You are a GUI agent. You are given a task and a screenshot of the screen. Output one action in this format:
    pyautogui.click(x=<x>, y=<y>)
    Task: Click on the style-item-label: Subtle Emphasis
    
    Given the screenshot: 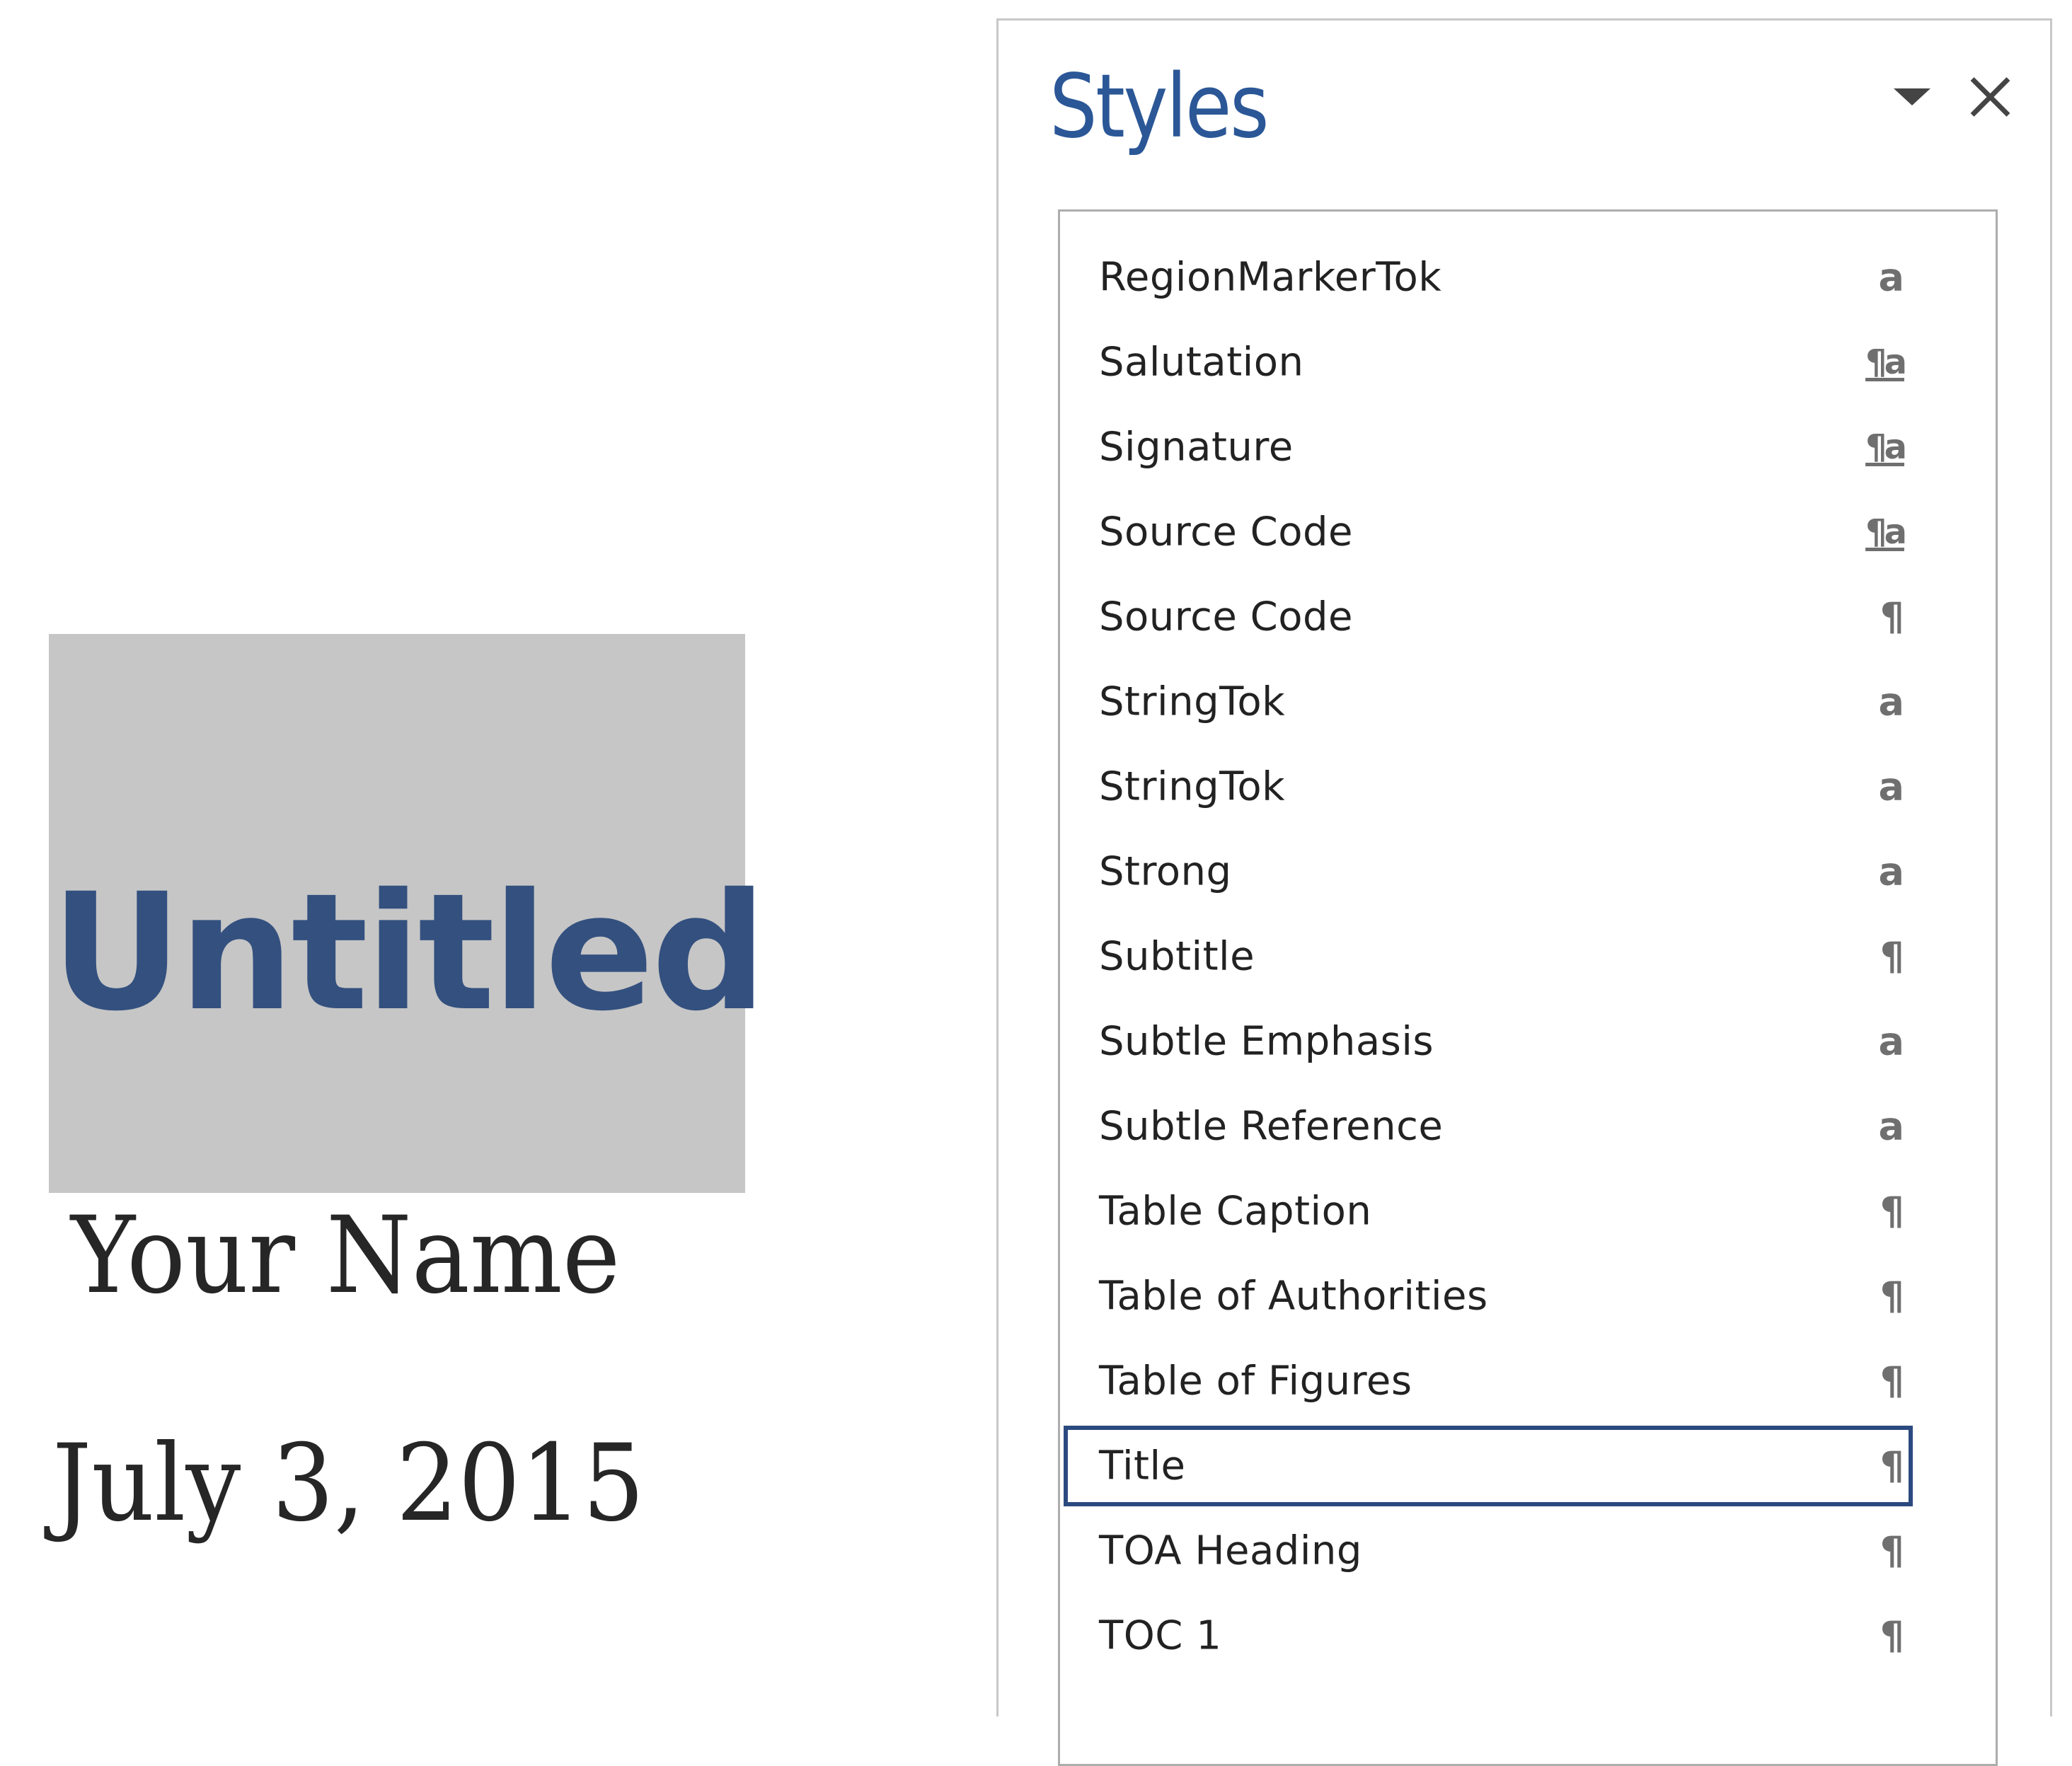 What is the action you would take?
    pyautogui.click(x=1266, y=1041)
    